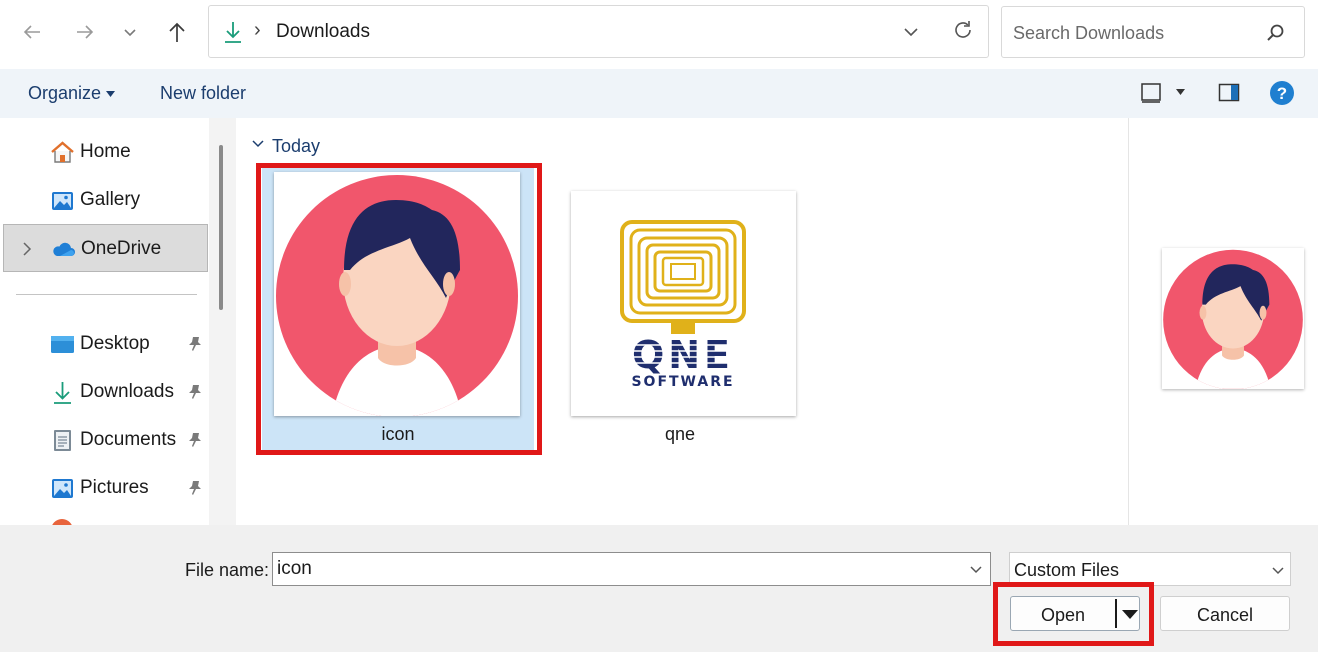 The width and height of the screenshot is (1318, 652). Describe the element at coordinates (1150, 569) in the screenshot. I see `file-type-select: Custom Files` at that location.